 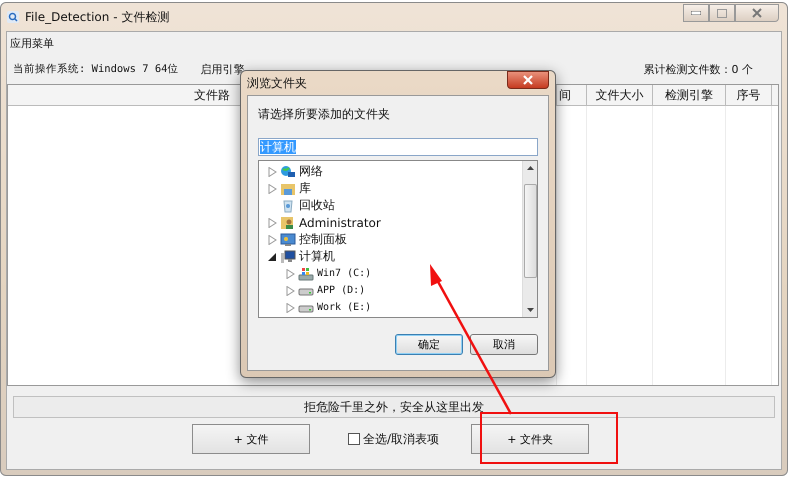 I want to click on tree-item: Administrator, so click(x=340, y=223).